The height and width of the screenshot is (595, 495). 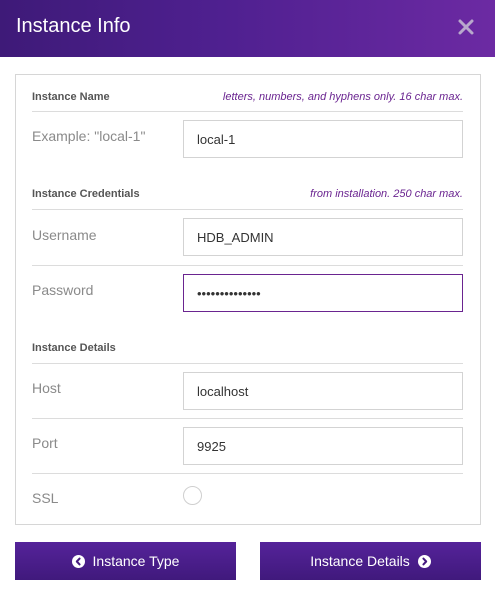 What do you see at coordinates (86, 194) in the screenshot?
I see `section-title-instance-credentials: Instance Credentials` at bounding box center [86, 194].